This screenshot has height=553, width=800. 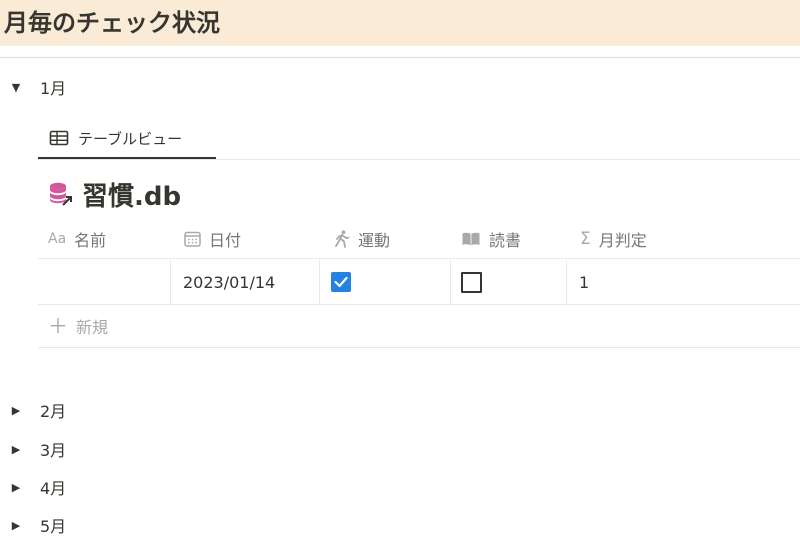 I want to click on table-header-row: Aa 名前 日付 運動 読書 Σ 月判定, so click(x=419, y=239).